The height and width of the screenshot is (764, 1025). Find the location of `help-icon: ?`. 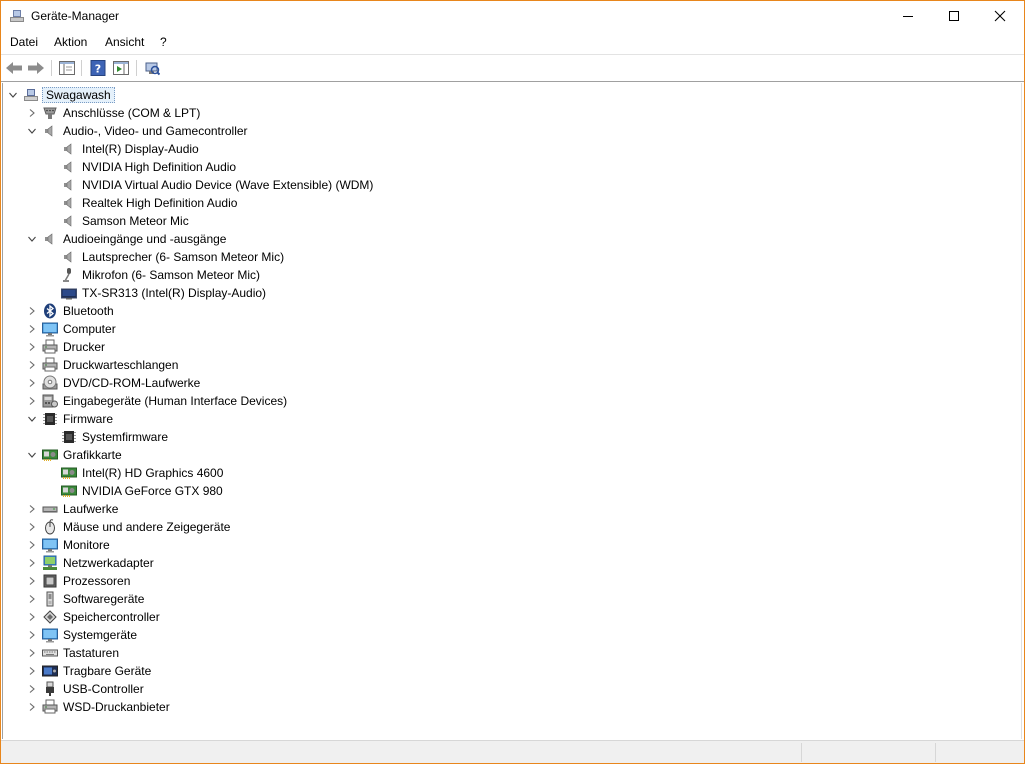

help-icon: ? is located at coordinates (98, 68).